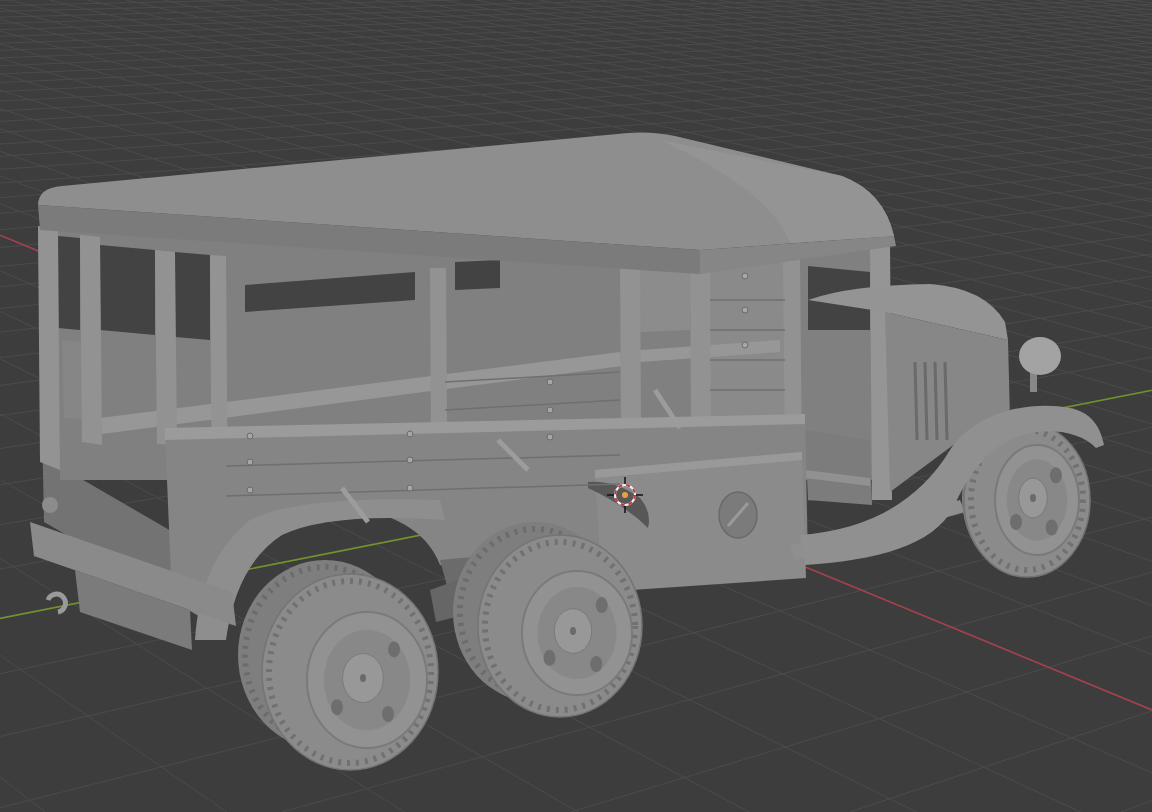 The width and height of the screenshot is (1152, 812). Describe the element at coordinates (625, 495) in the screenshot. I see `crosshair-icon` at that location.